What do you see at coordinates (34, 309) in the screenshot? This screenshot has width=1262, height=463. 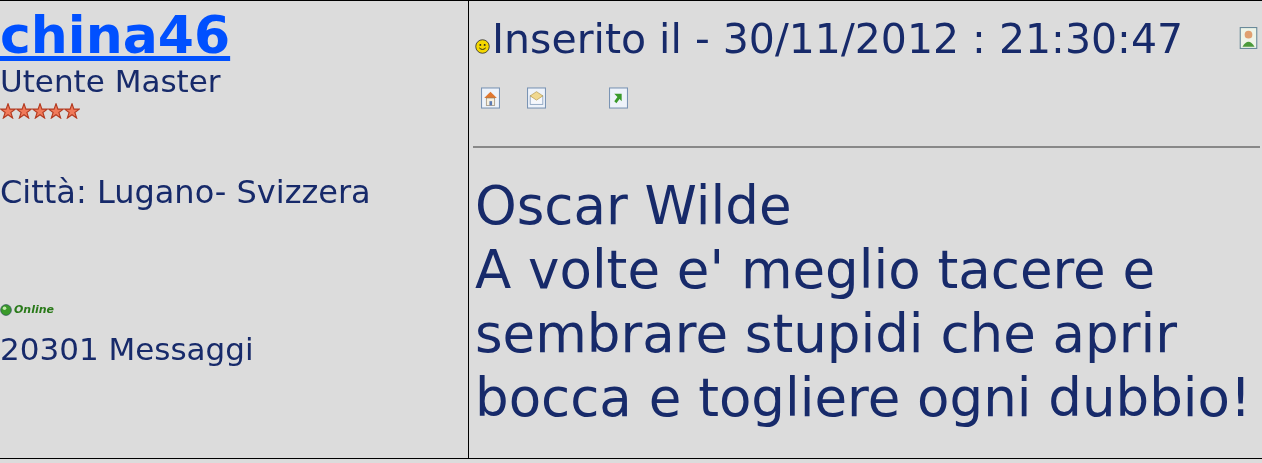 I see `online-label: Online` at bounding box center [34, 309].